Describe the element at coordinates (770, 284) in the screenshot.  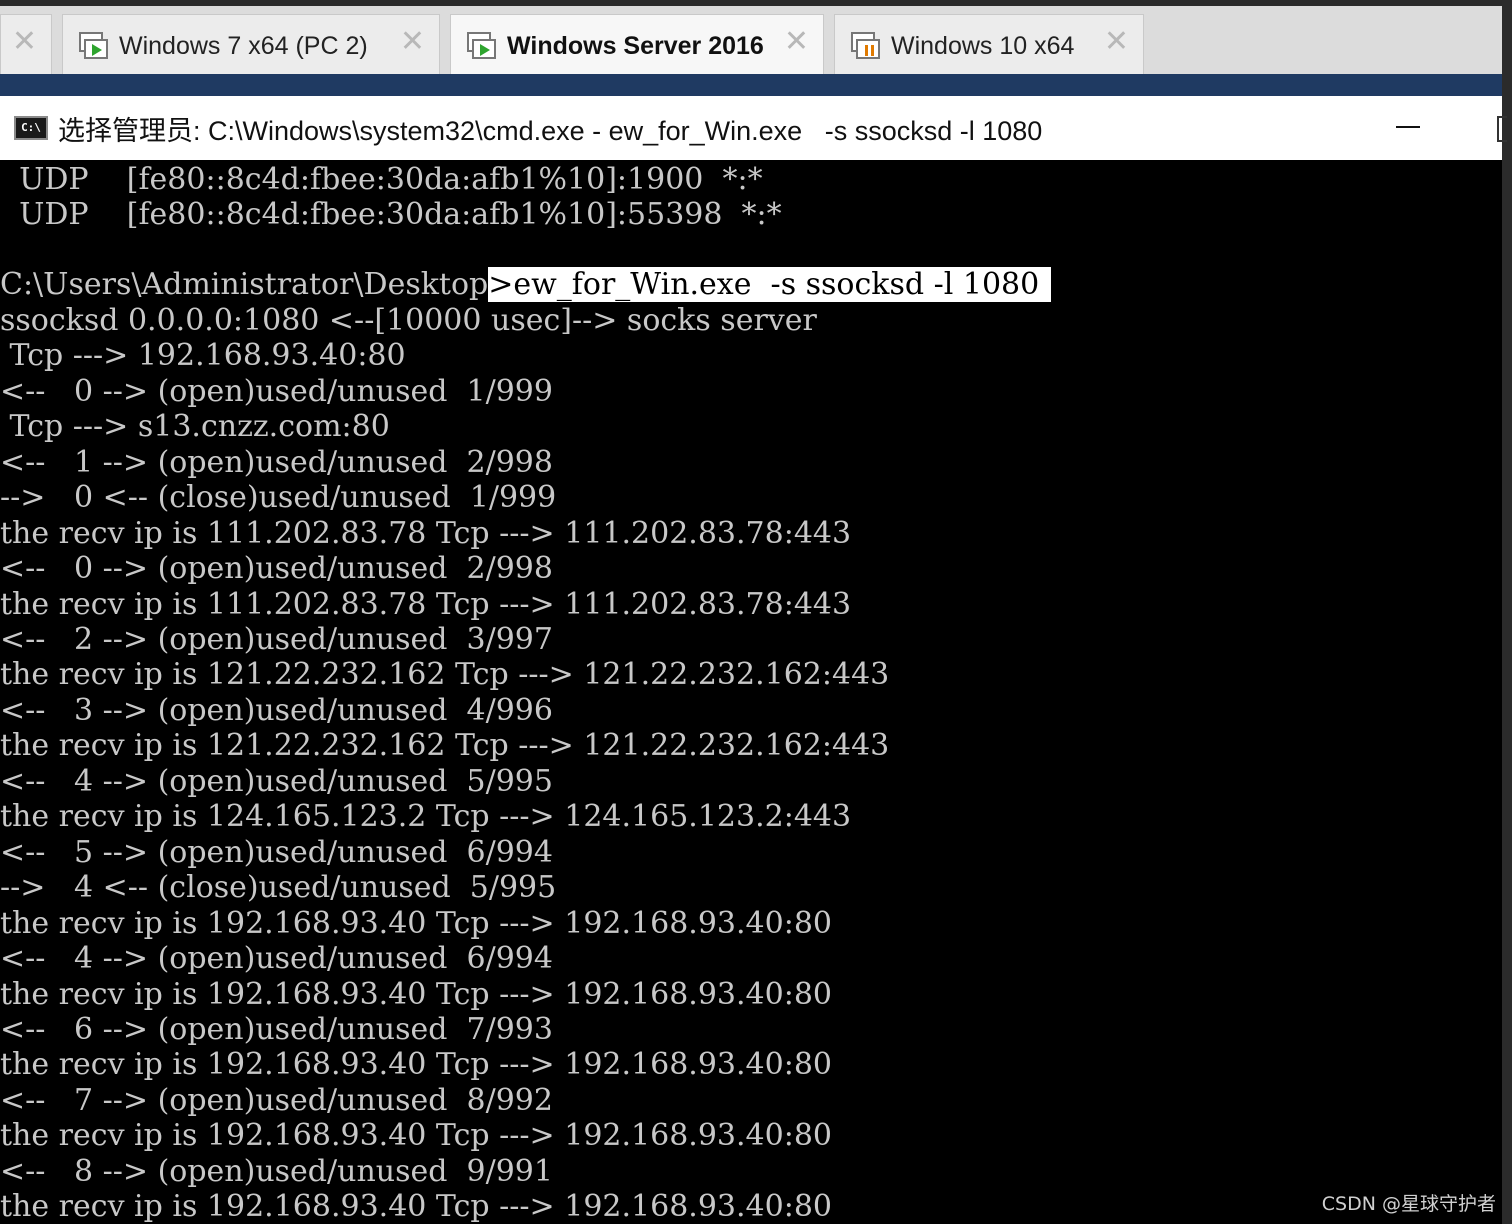
I see `selected-command: >ew_for_Win.exe -s ssocksd -l 1080` at that location.